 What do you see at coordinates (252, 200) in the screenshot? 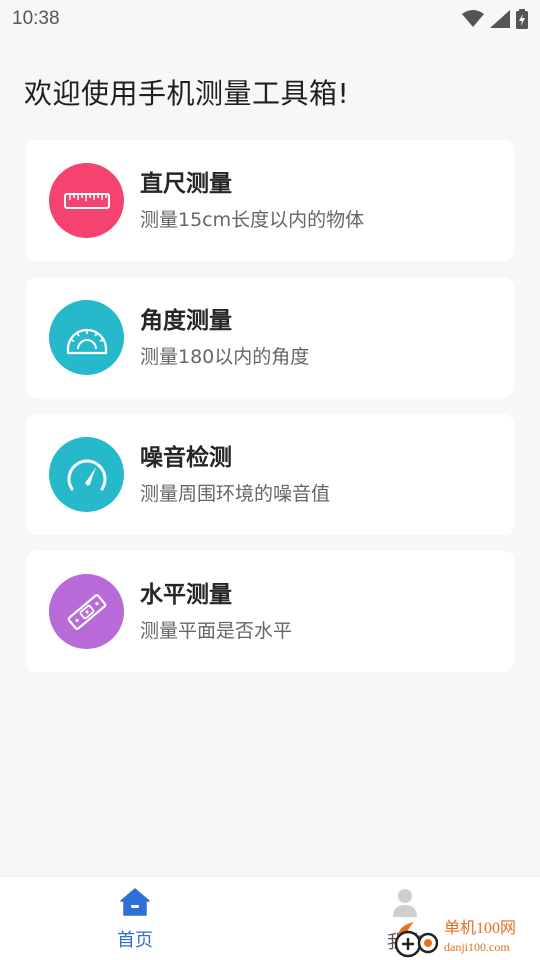
I see `card-text: 直尺测量 测量15cm长度以内的物体` at bounding box center [252, 200].